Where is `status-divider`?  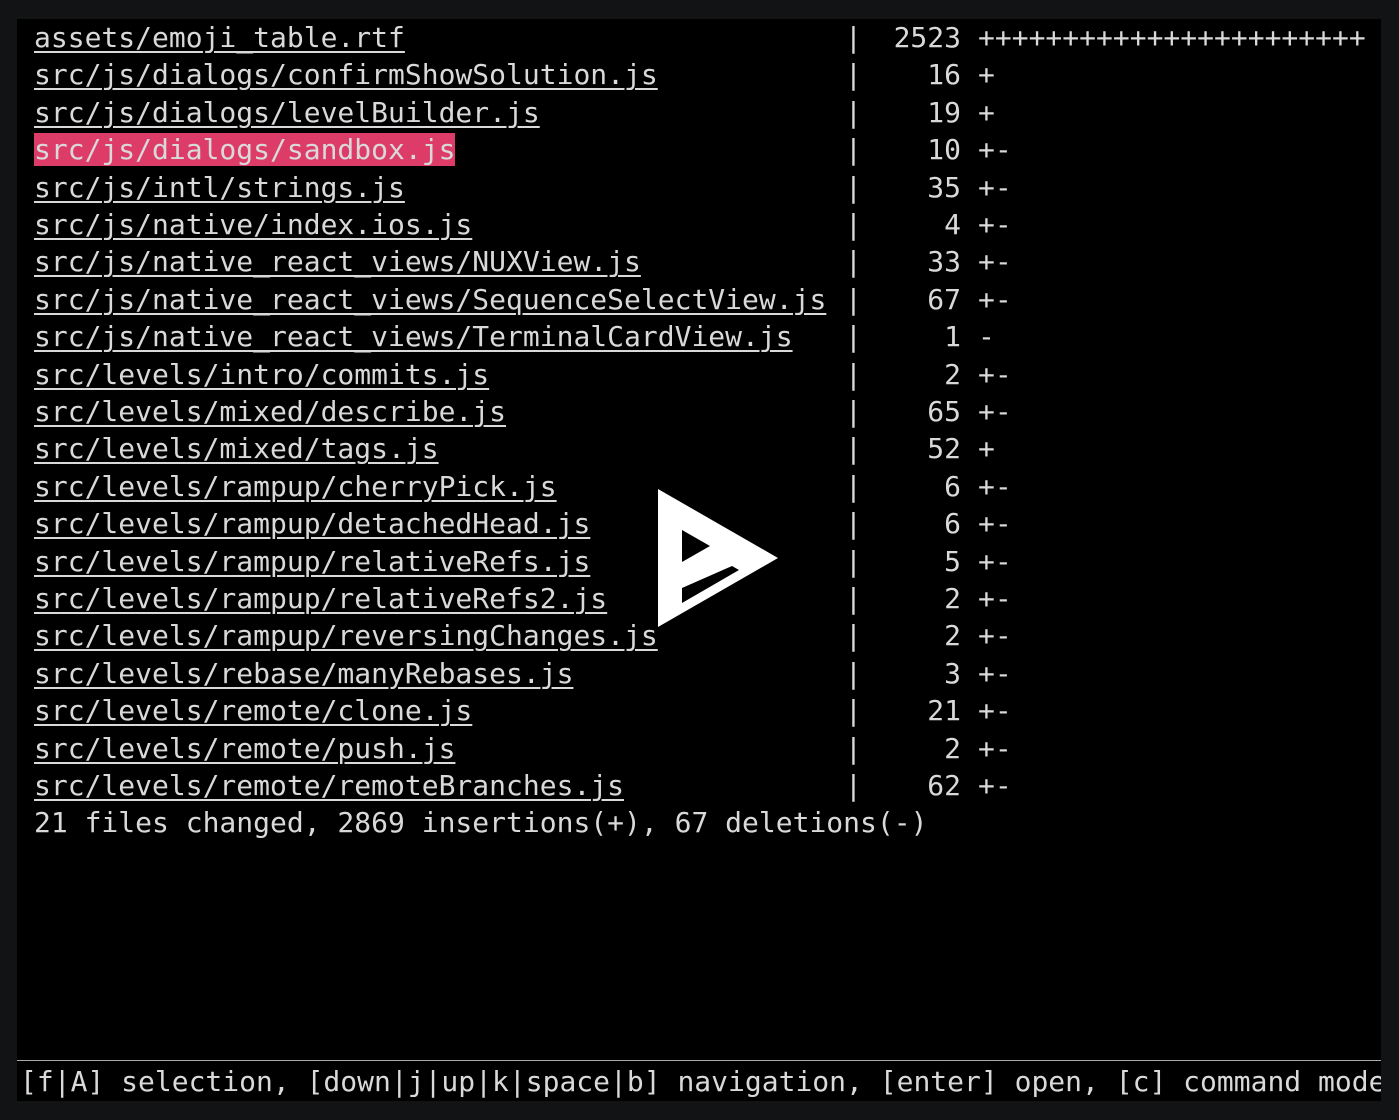 status-divider is located at coordinates (699, 1060).